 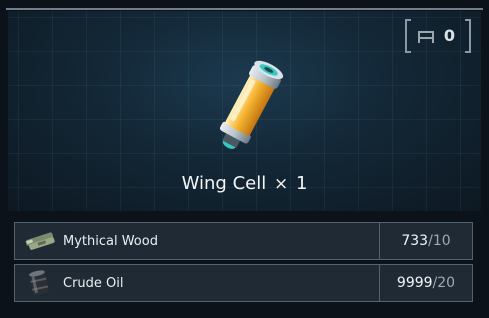 I want to click on material-name-cell: Crude Oil, so click(x=198, y=283).